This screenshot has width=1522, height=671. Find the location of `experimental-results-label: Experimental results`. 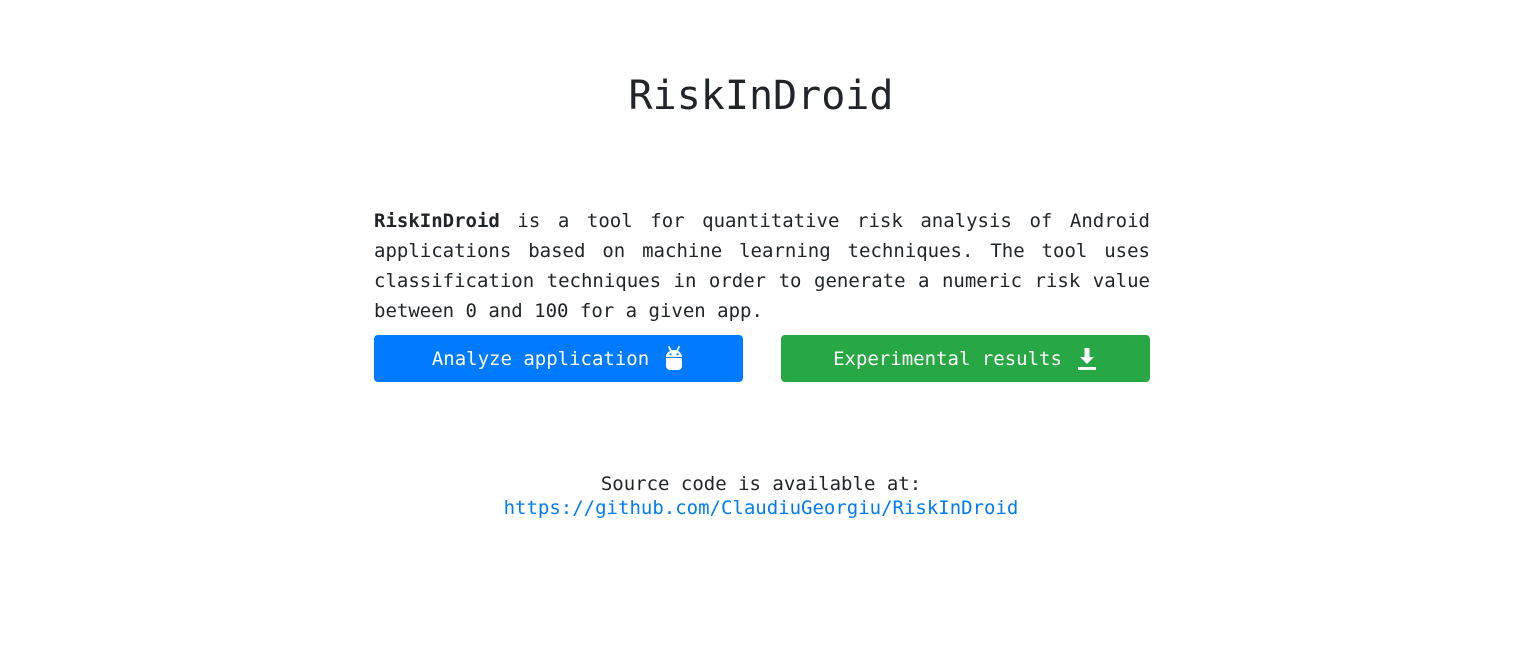

experimental-results-label: Experimental results is located at coordinates (947, 358).